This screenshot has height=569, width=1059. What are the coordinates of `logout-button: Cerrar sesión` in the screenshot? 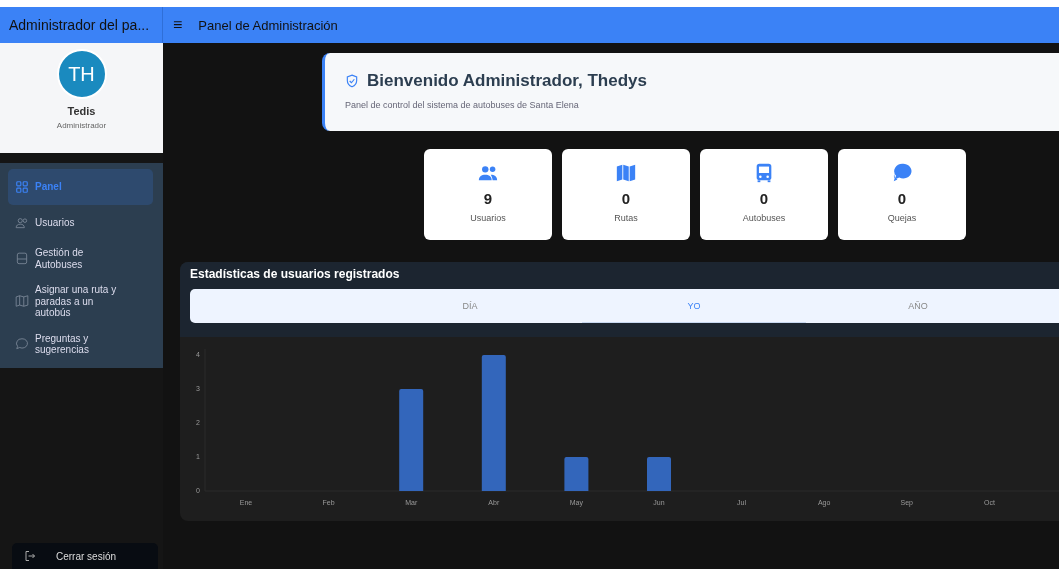 It's located at (85, 556).